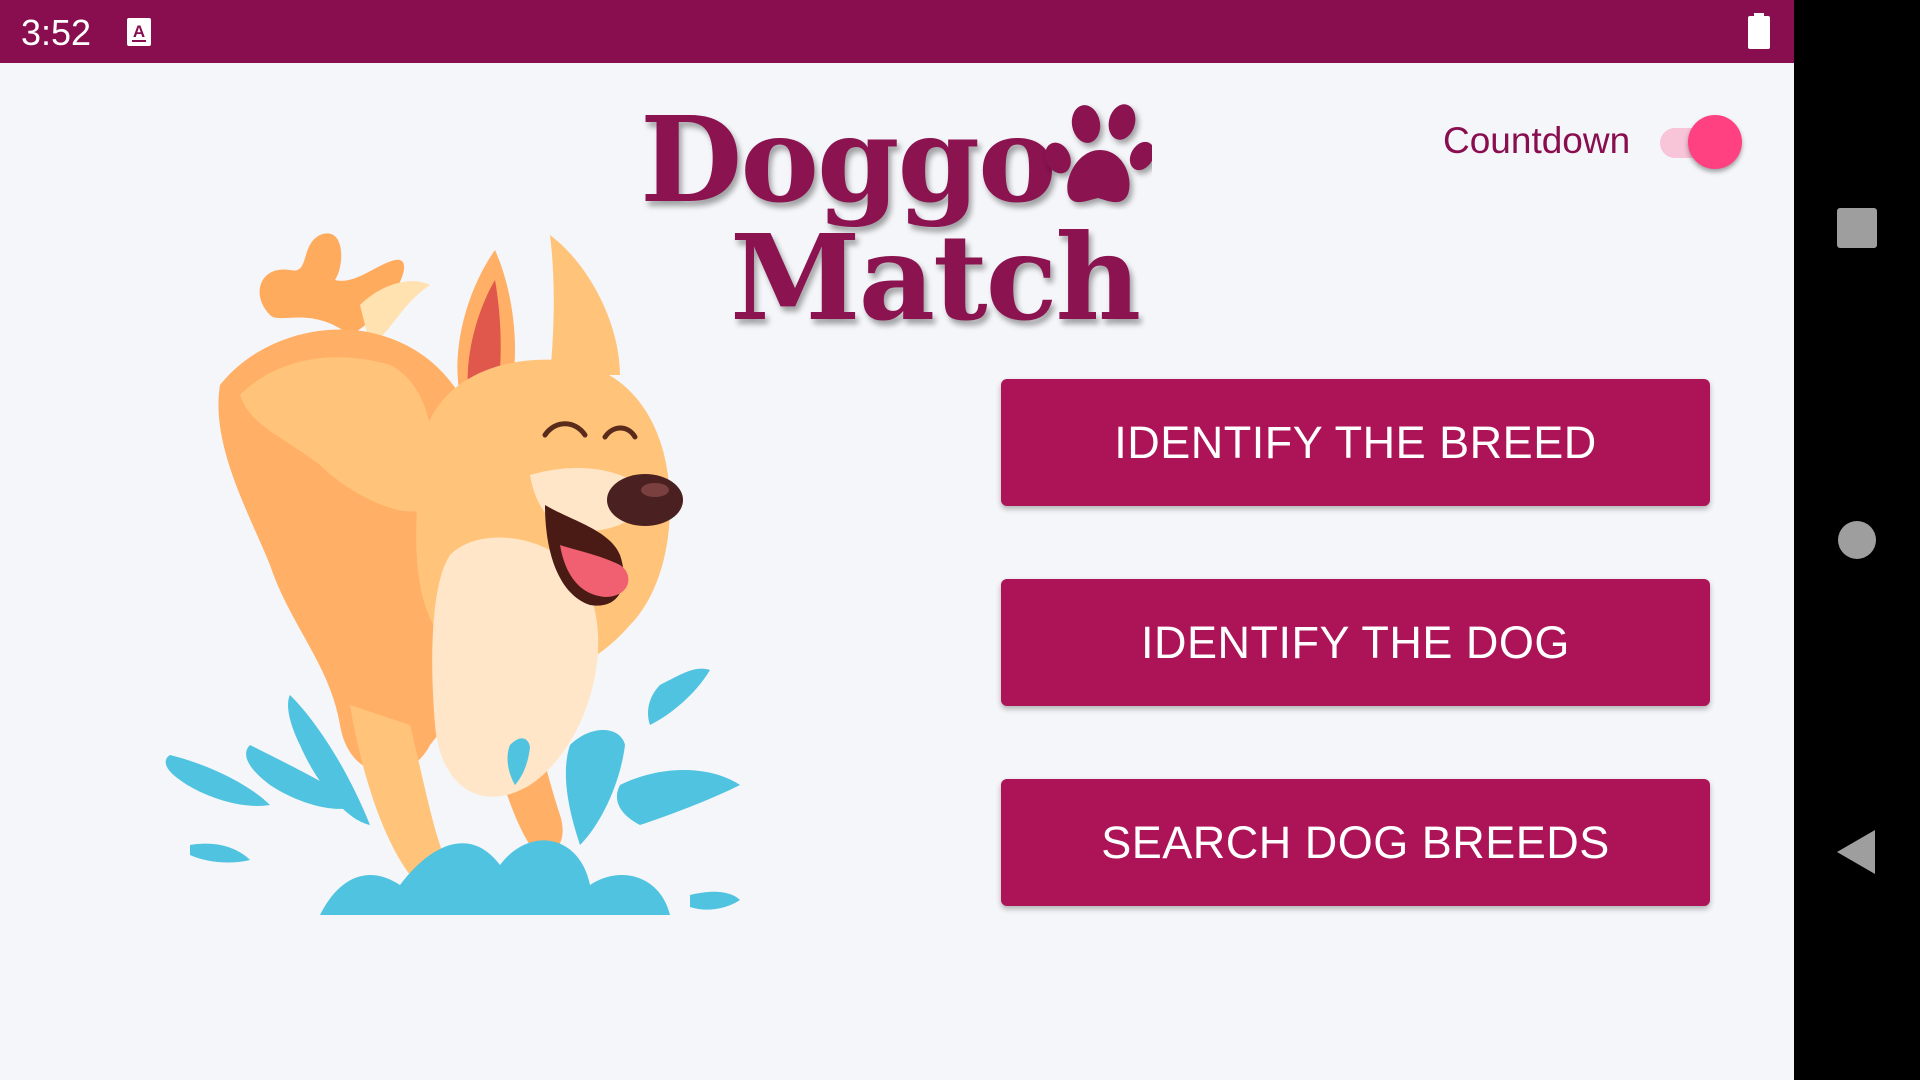  Describe the element at coordinates (1355, 842) in the screenshot. I see `search-breeds-button: SEARCH DOG BREEDS` at that location.